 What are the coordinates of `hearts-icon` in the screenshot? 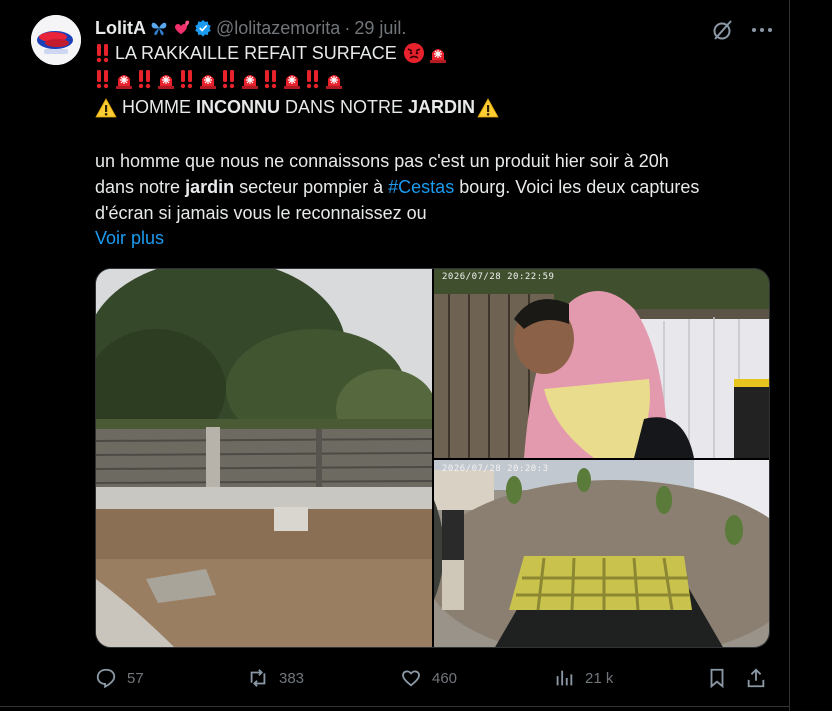 It's located at (182, 27).